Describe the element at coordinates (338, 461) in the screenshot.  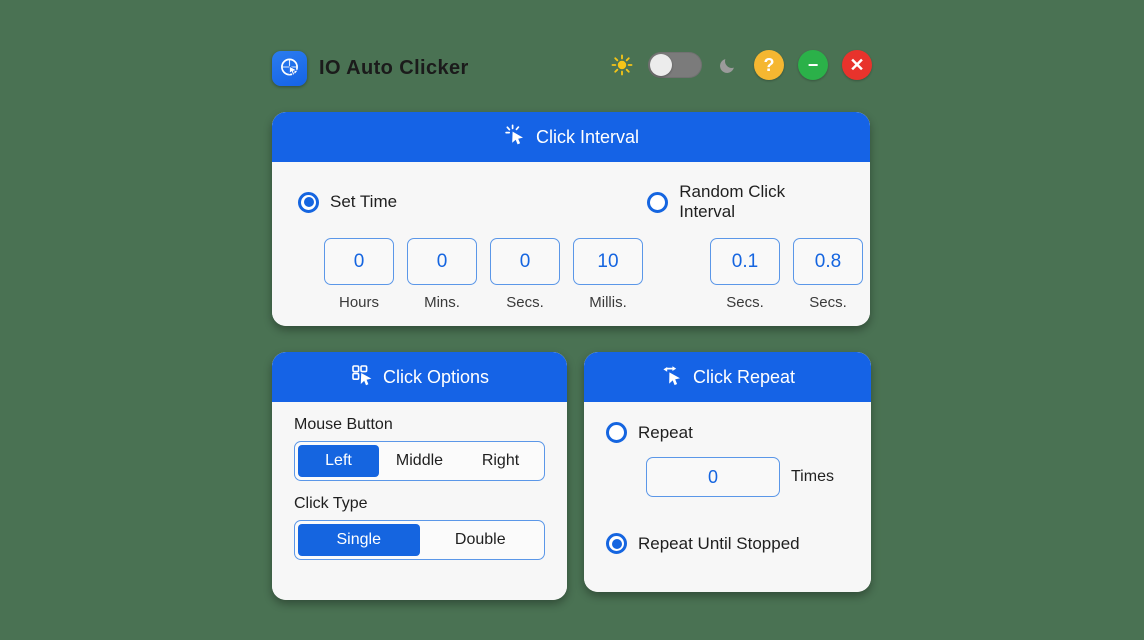
I see `mouse-button-option-left: Left` at that location.